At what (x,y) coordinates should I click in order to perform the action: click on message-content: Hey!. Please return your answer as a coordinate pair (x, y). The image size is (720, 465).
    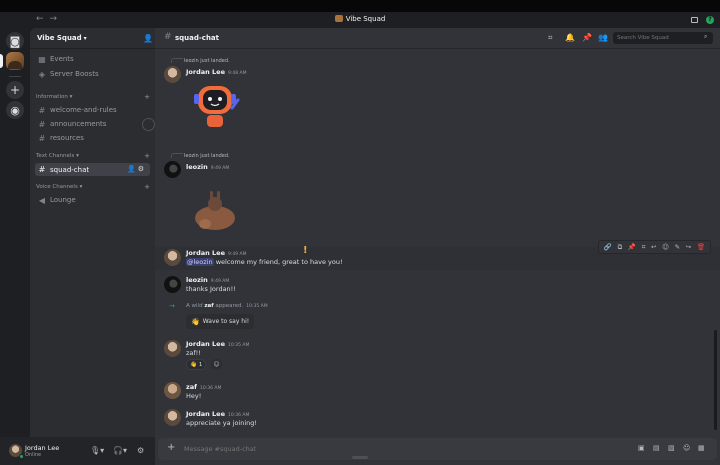
    Looking at the image, I should click on (194, 396).